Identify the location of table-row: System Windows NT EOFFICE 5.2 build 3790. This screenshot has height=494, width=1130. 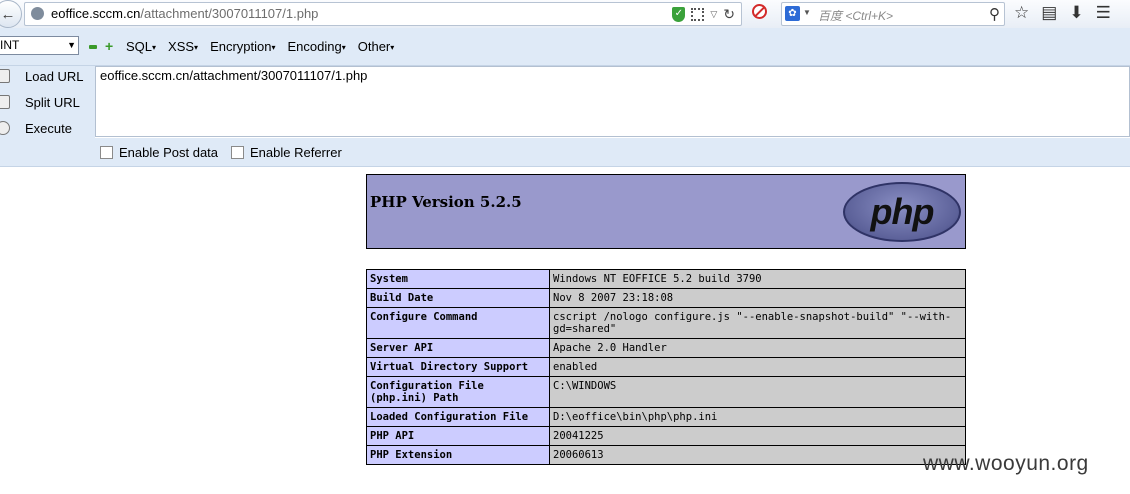
(666, 279).